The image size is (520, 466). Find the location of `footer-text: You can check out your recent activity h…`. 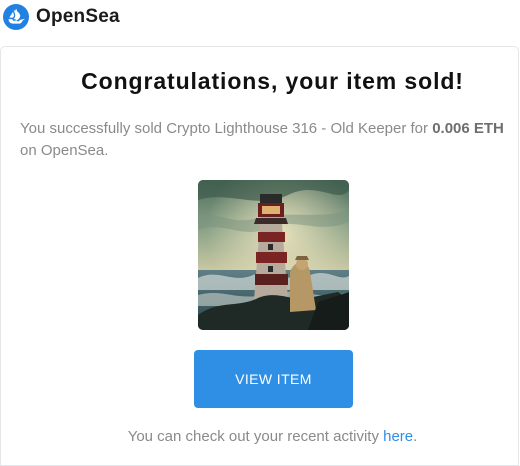

footer-text: You can check out your recent activity h… is located at coordinates (260, 436).